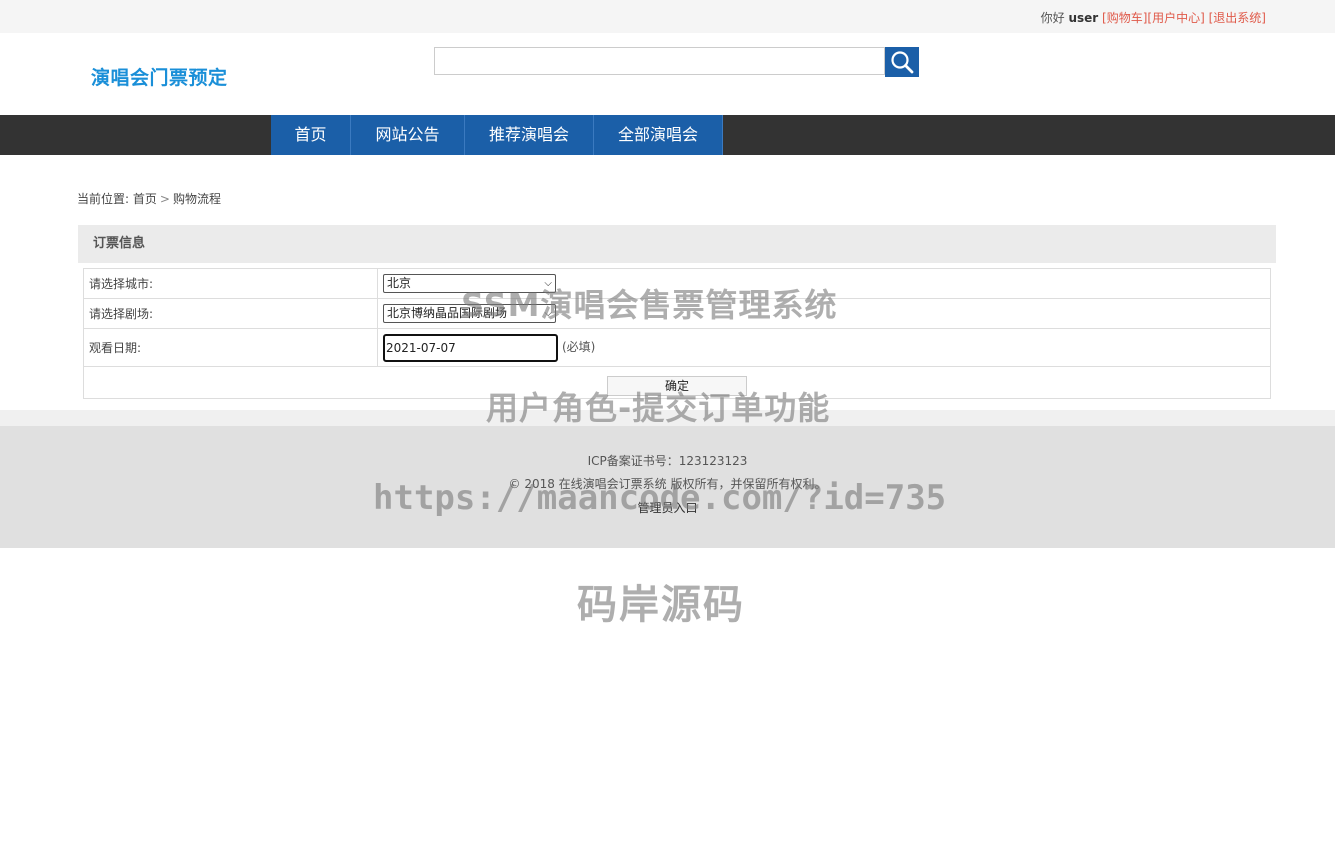  Describe the element at coordinates (399, 283) in the screenshot. I see `city-select-value: 北京` at that location.